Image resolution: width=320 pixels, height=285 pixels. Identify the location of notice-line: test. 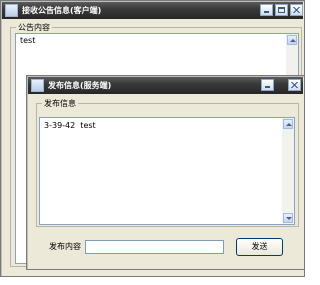
(28, 40).